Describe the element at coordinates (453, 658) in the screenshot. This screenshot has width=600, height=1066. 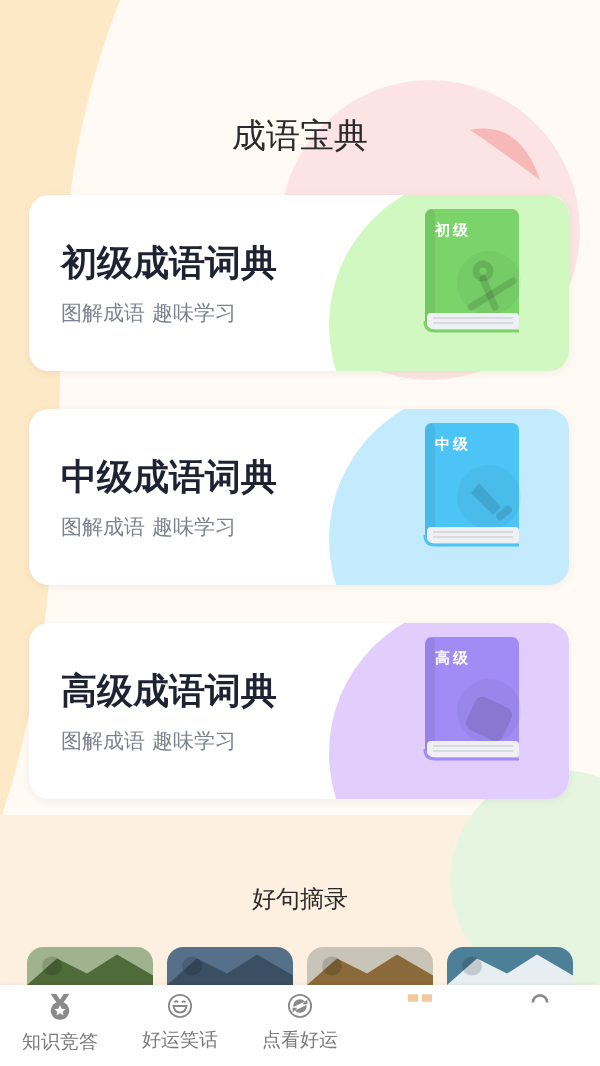
I see `level-label: 高级` at that location.